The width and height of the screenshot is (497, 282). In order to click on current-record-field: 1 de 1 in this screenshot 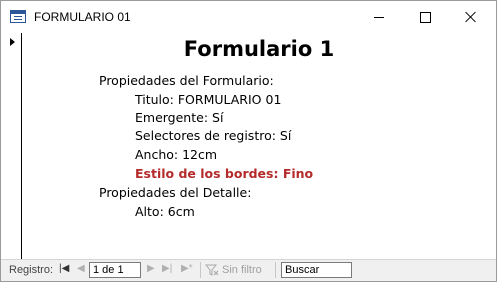, I will do `click(115, 270)`.